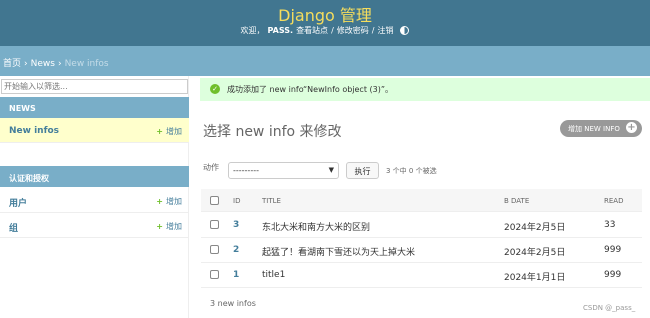  Describe the element at coordinates (215, 89) in the screenshot. I see `check-icon: ✓` at that location.